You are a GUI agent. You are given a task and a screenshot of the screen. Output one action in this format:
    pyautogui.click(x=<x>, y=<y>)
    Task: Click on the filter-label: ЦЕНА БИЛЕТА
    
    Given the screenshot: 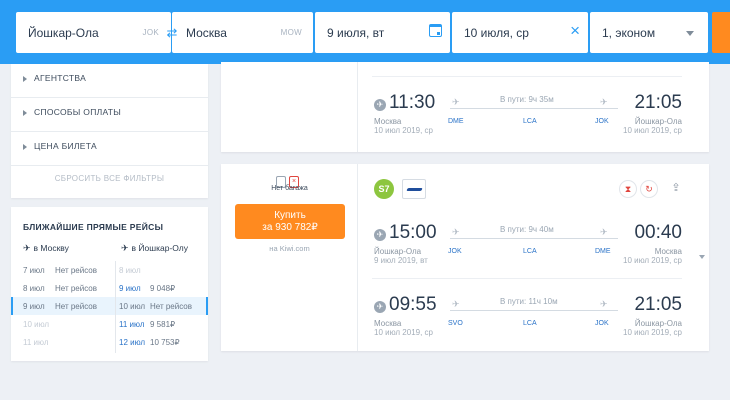 What is the action you would take?
    pyautogui.click(x=65, y=146)
    